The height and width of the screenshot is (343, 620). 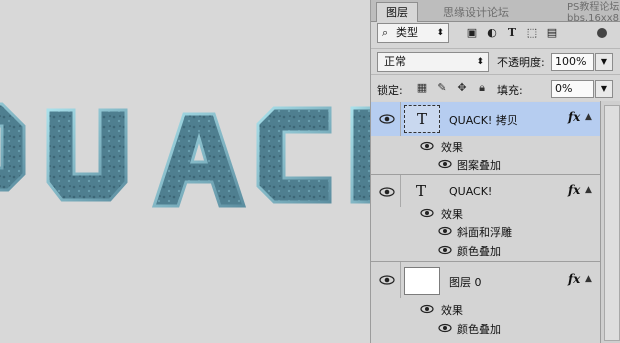 What do you see at coordinates (385, 32) in the screenshot?
I see `search-icon: ⌕` at bounding box center [385, 32].